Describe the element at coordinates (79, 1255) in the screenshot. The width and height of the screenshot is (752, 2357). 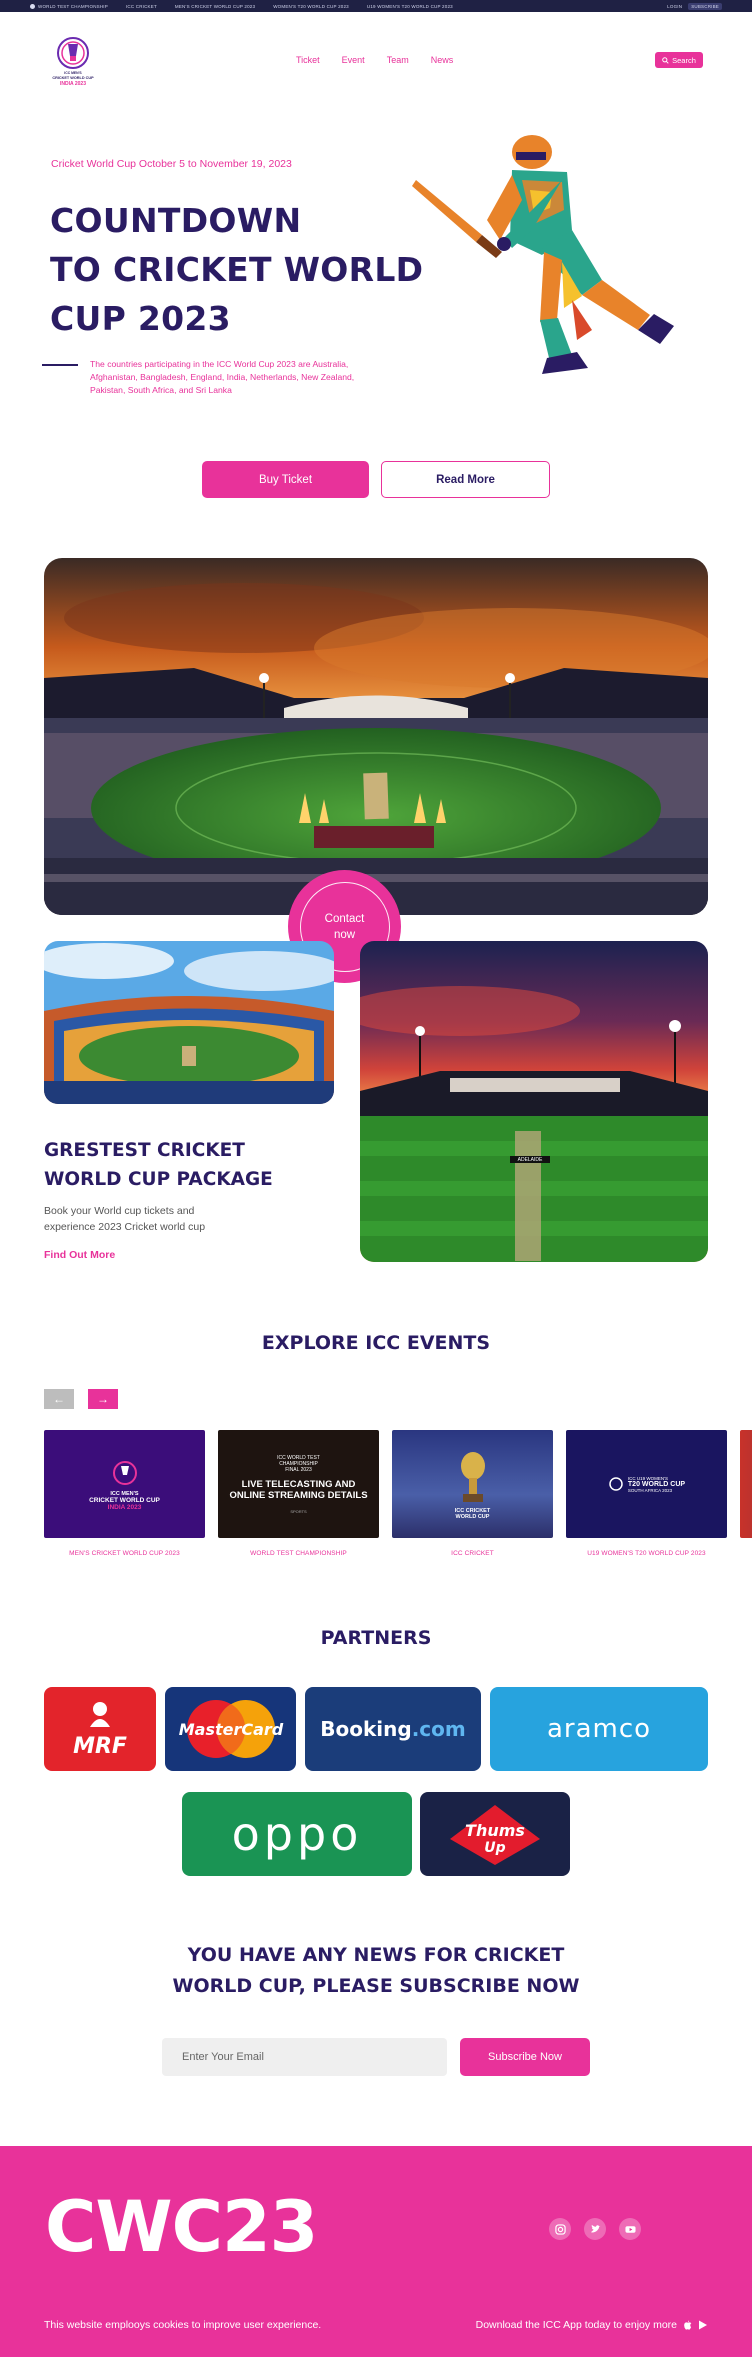
I see `find-out-more-link: Find Out More` at that location.